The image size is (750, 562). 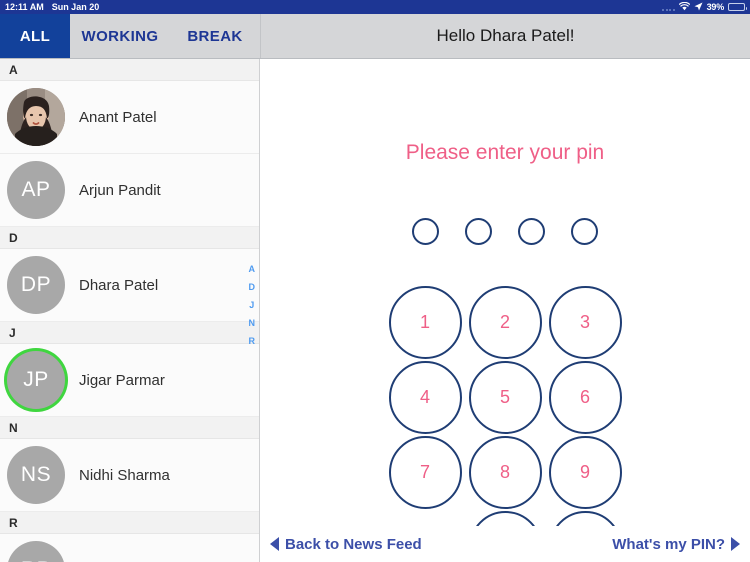 What do you see at coordinates (122, 380) in the screenshot?
I see `person-name: Jigar Parmar` at bounding box center [122, 380].